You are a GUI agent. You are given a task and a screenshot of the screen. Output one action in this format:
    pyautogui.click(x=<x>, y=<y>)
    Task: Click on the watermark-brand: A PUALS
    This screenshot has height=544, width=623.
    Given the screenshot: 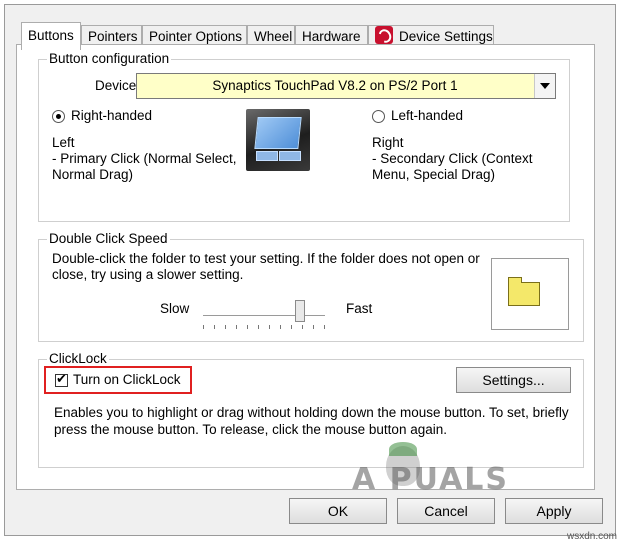 What is the action you would take?
    pyautogui.click(x=431, y=479)
    